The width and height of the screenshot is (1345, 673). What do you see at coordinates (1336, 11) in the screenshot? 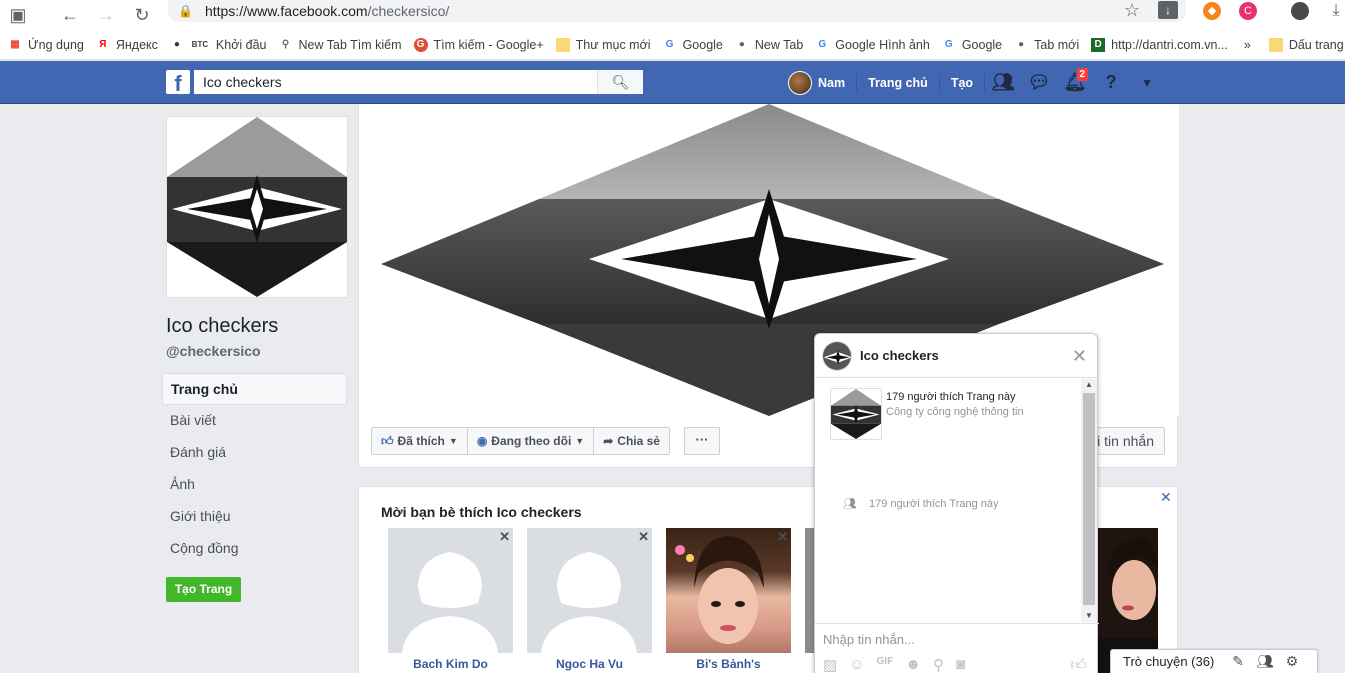
I see `download-shelf-icon: ⤓` at bounding box center [1336, 11].